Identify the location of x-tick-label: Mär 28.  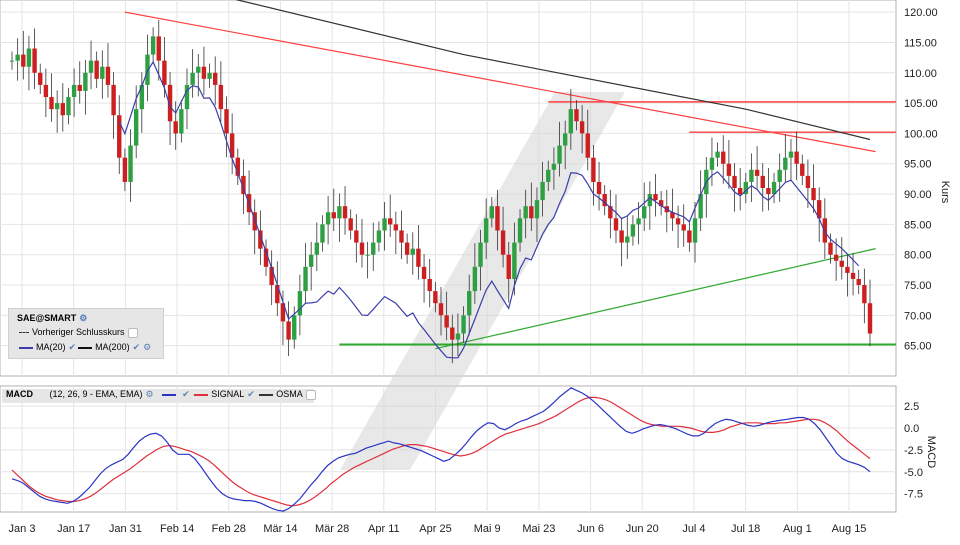
(332, 529).